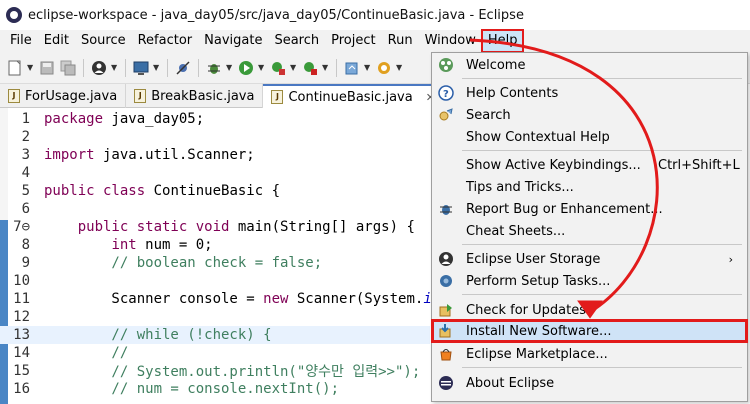 The image size is (750, 404). I want to click on new-icon, so click(15, 68).